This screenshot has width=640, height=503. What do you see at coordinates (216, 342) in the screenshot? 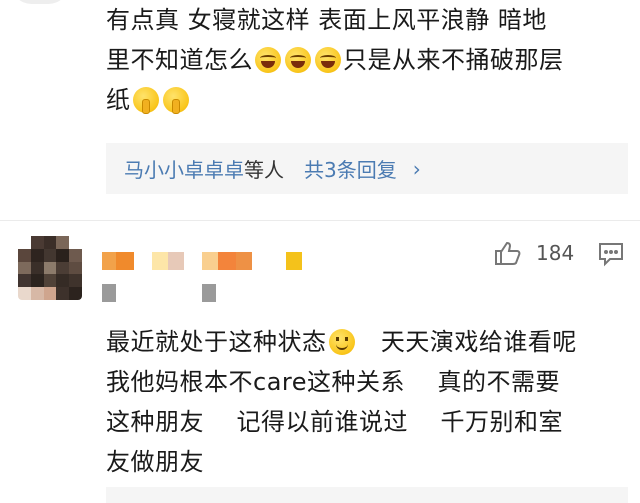
I see `comment-text-segment: 最近就处于这种状态` at bounding box center [216, 342].